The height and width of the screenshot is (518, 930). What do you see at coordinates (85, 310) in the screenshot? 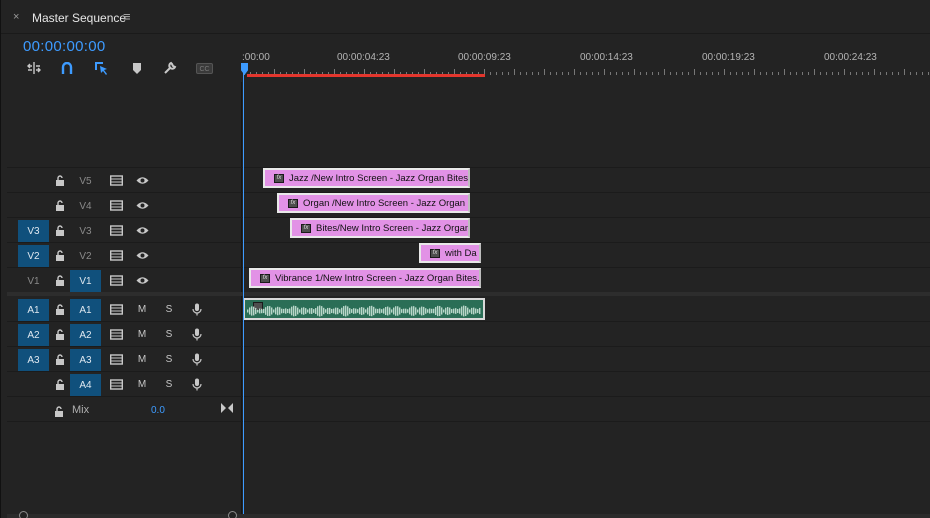
I see `track-target-a1: A1` at bounding box center [85, 310].